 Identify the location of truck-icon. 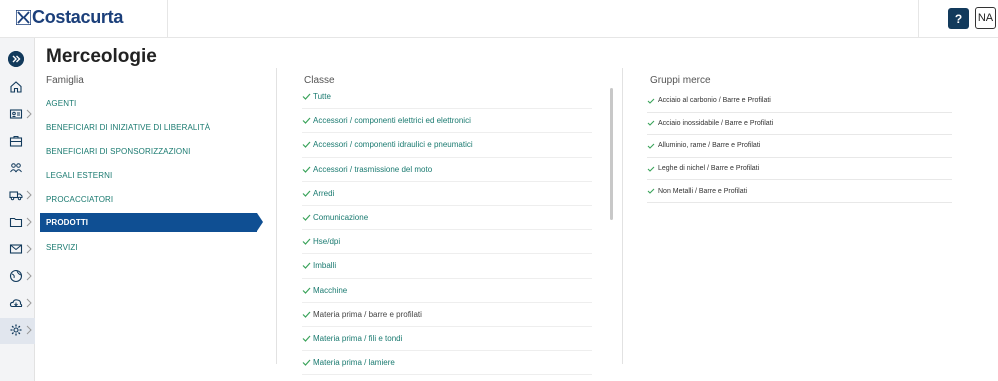
(16, 196).